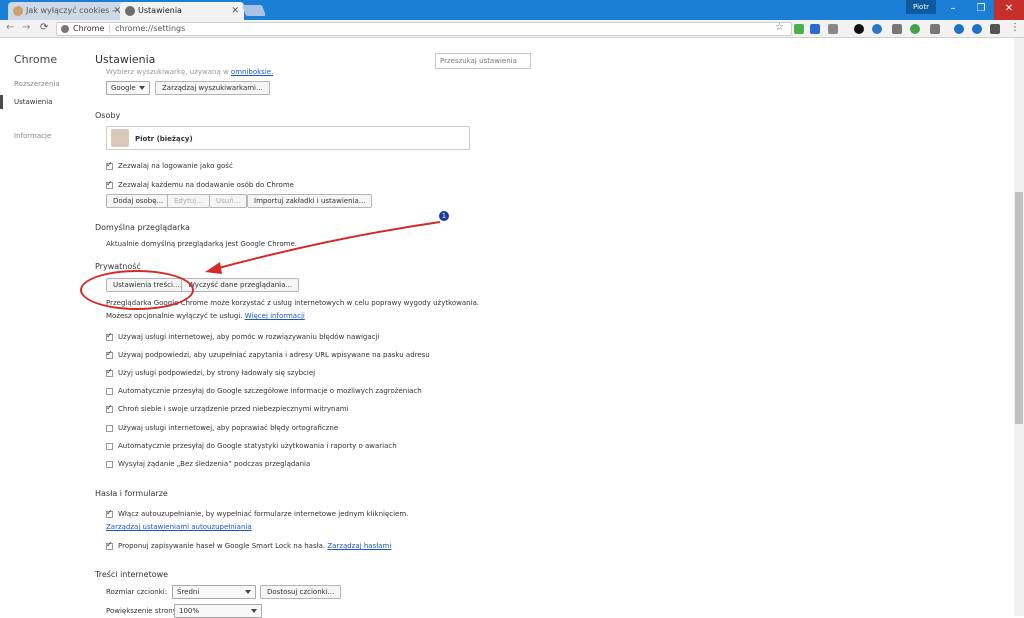 The width and height of the screenshot is (1024, 618). Describe the element at coordinates (26, 27) in the screenshot. I see `forward-icon: →` at that location.